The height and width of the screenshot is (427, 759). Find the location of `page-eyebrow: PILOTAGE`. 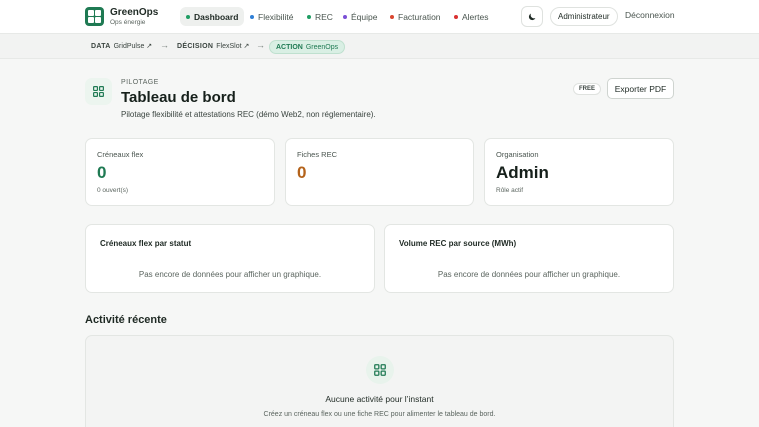

page-eyebrow: PILOTAGE is located at coordinates (140, 82).